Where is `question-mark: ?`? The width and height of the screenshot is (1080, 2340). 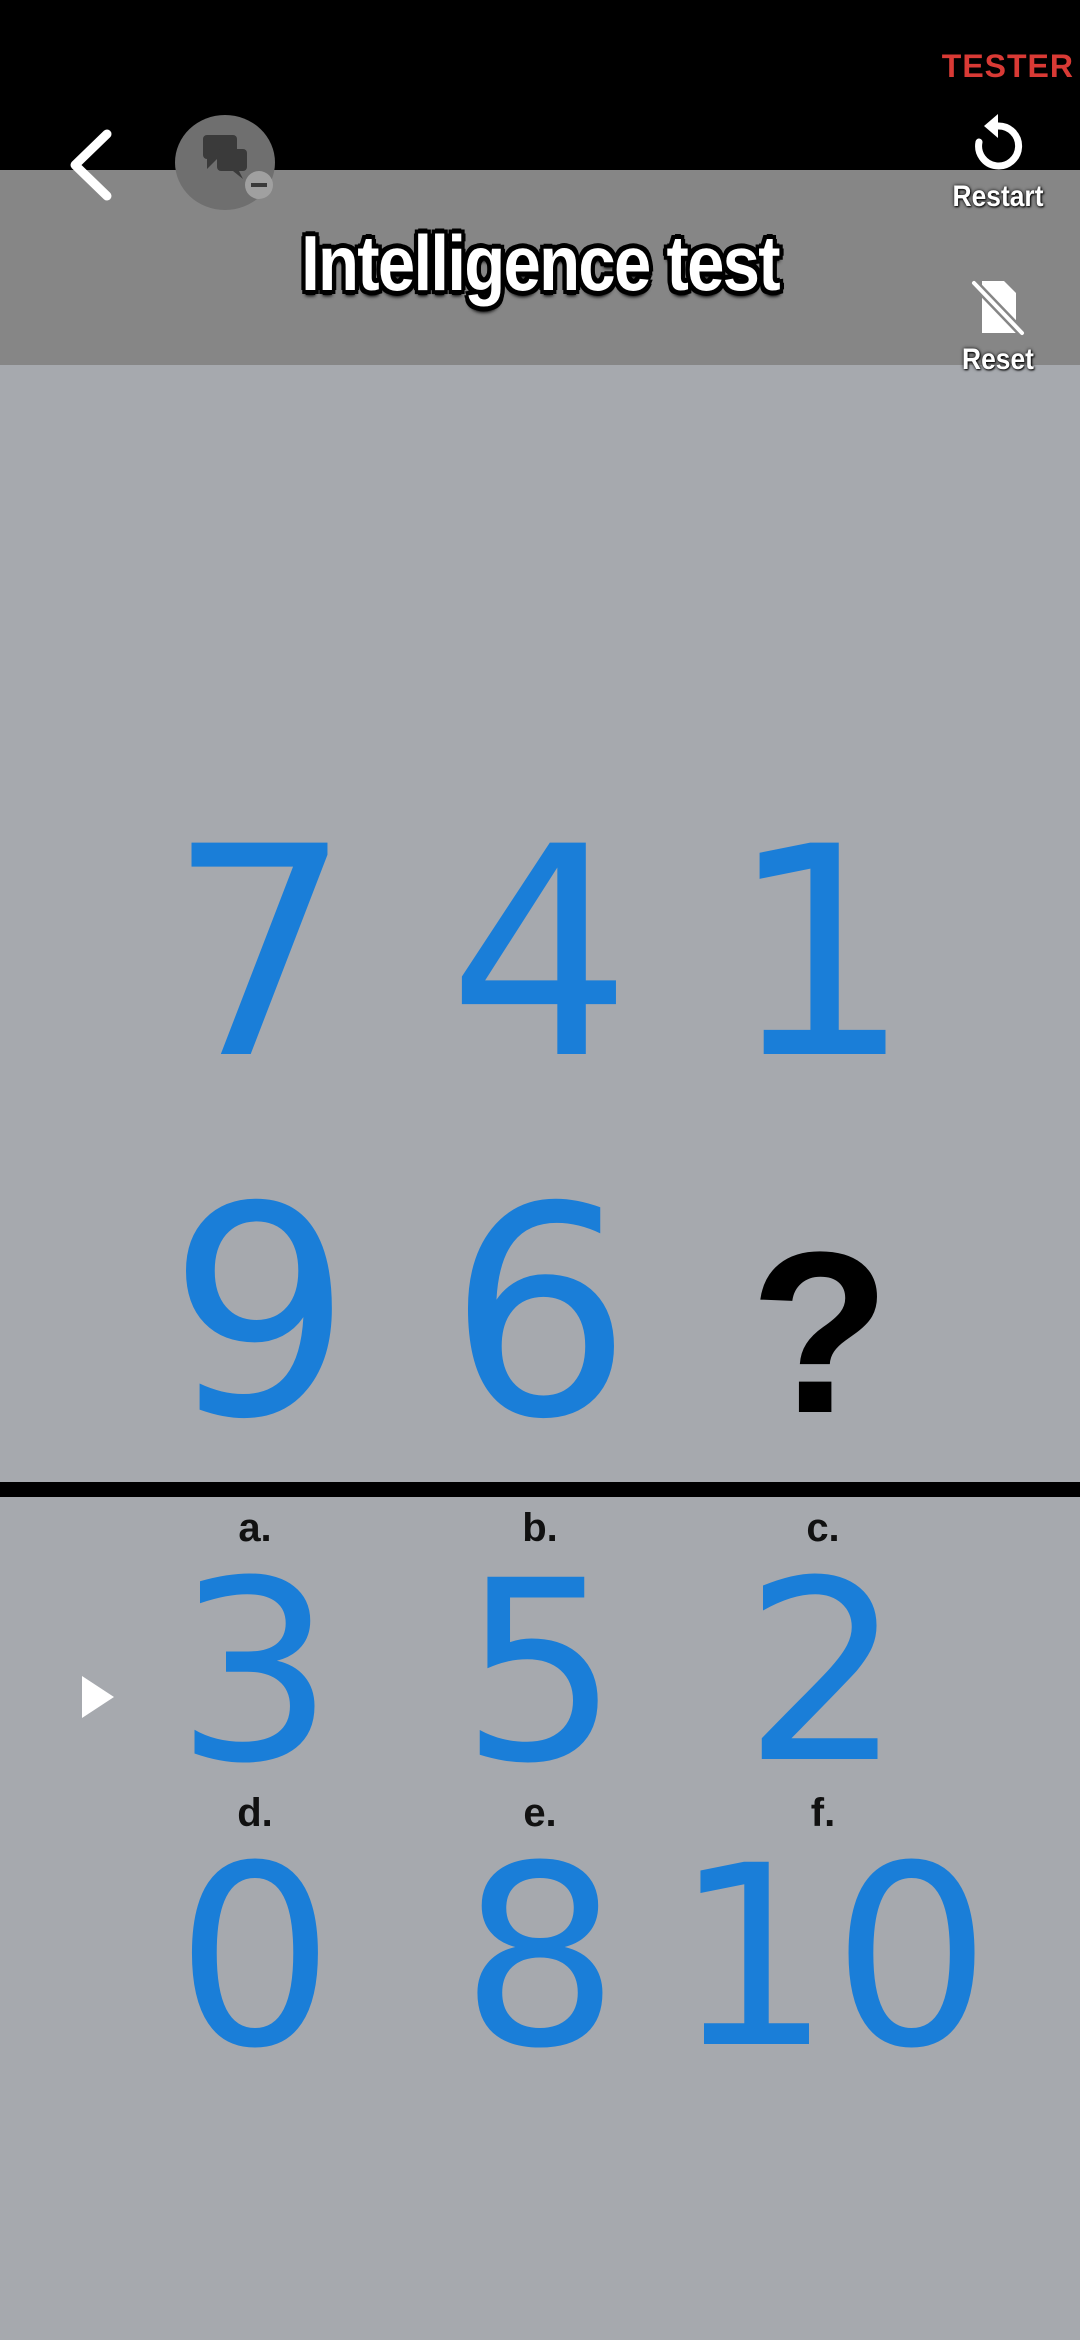
question-mark: ? is located at coordinates (820, 1332).